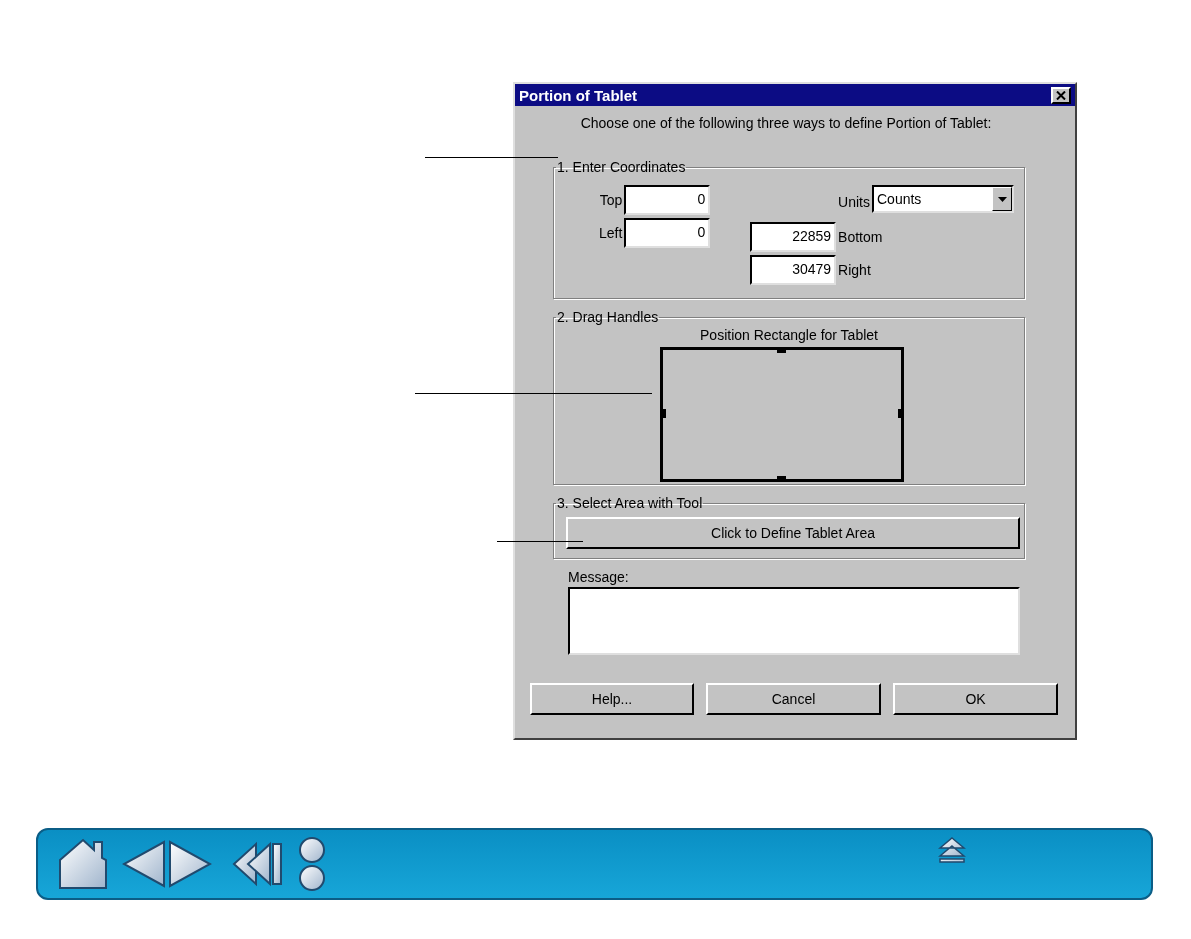 The image size is (1191, 939). What do you see at coordinates (144, 864) in the screenshot?
I see `previous-page-icon` at bounding box center [144, 864].